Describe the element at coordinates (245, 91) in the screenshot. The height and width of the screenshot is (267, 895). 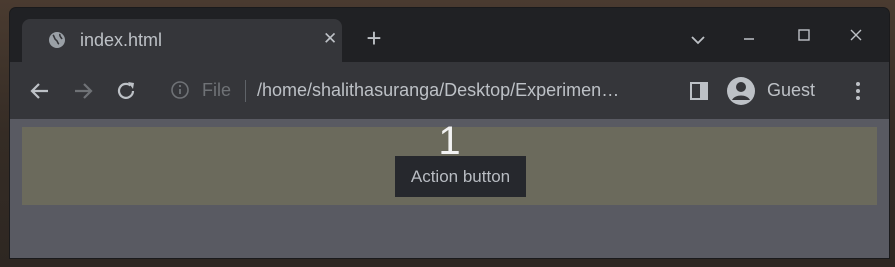
I see `omnibox-divider` at that location.